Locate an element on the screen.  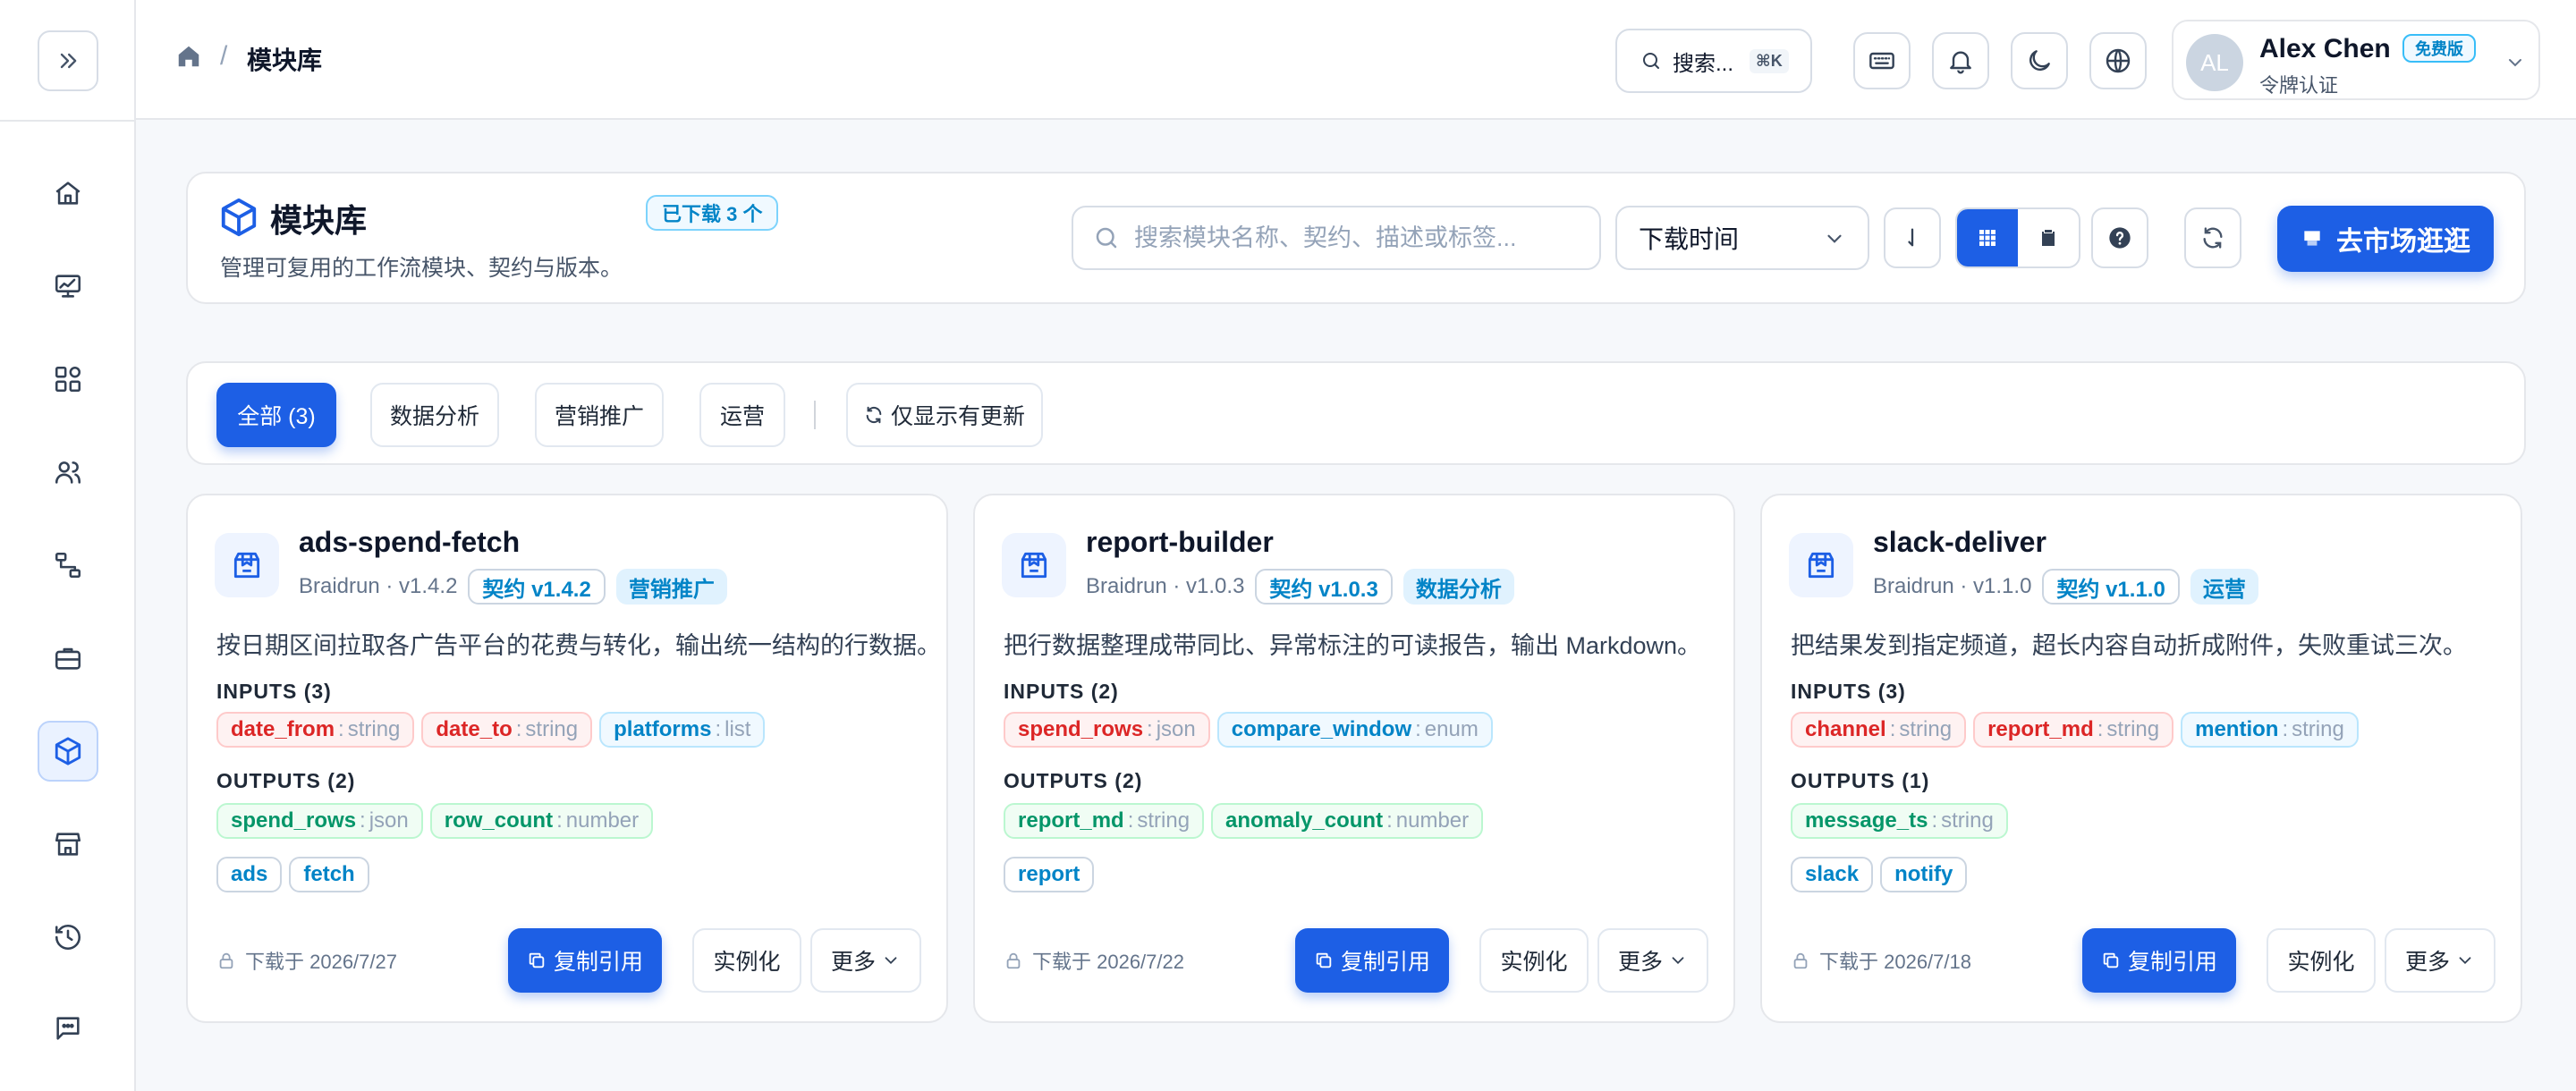
breadcrumb-home is located at coordinates (188, 58).